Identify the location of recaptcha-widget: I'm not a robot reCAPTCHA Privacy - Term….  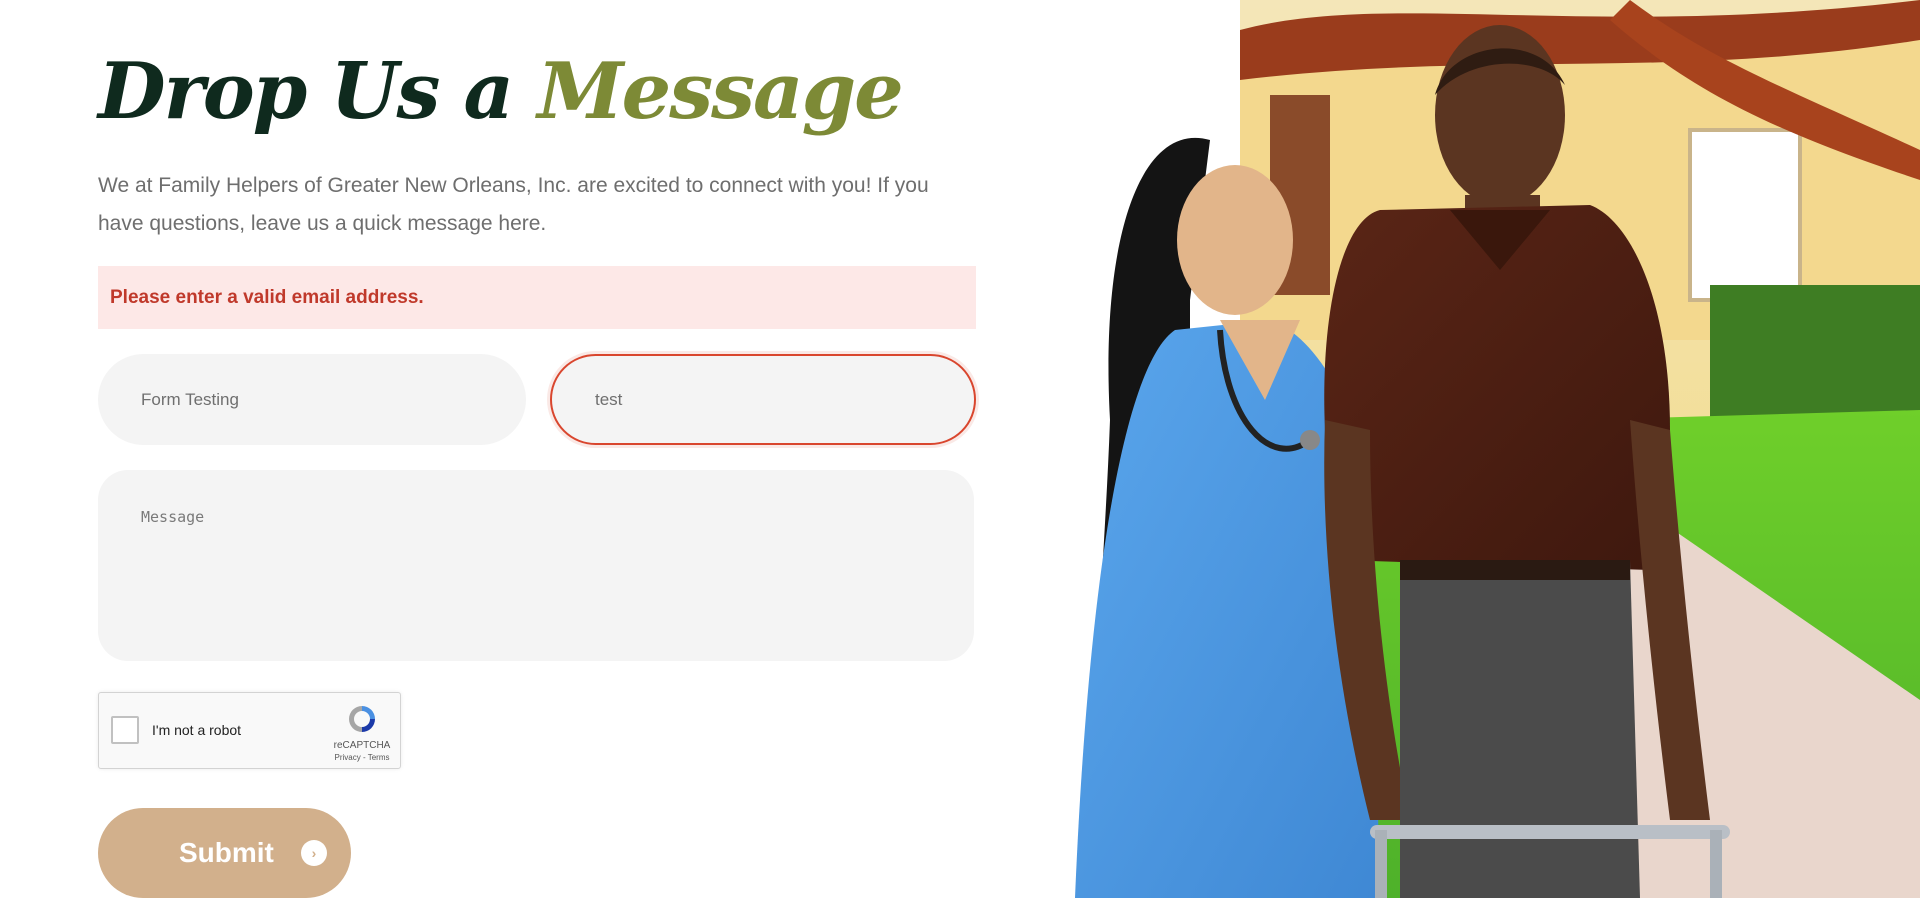
(249, 730).